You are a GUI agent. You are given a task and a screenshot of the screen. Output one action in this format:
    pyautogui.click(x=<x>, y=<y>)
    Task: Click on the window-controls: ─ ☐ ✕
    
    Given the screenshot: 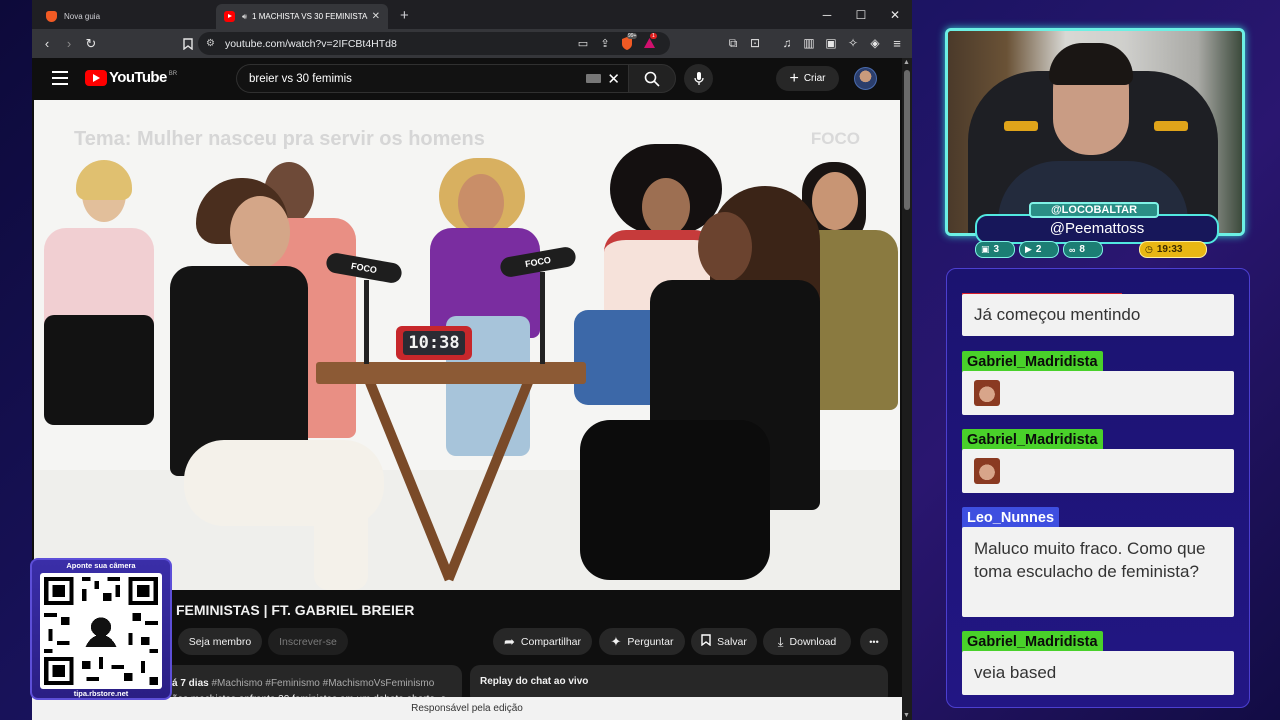 What is the action you would take?
    pyautogui.click(x=861, y=14)
    